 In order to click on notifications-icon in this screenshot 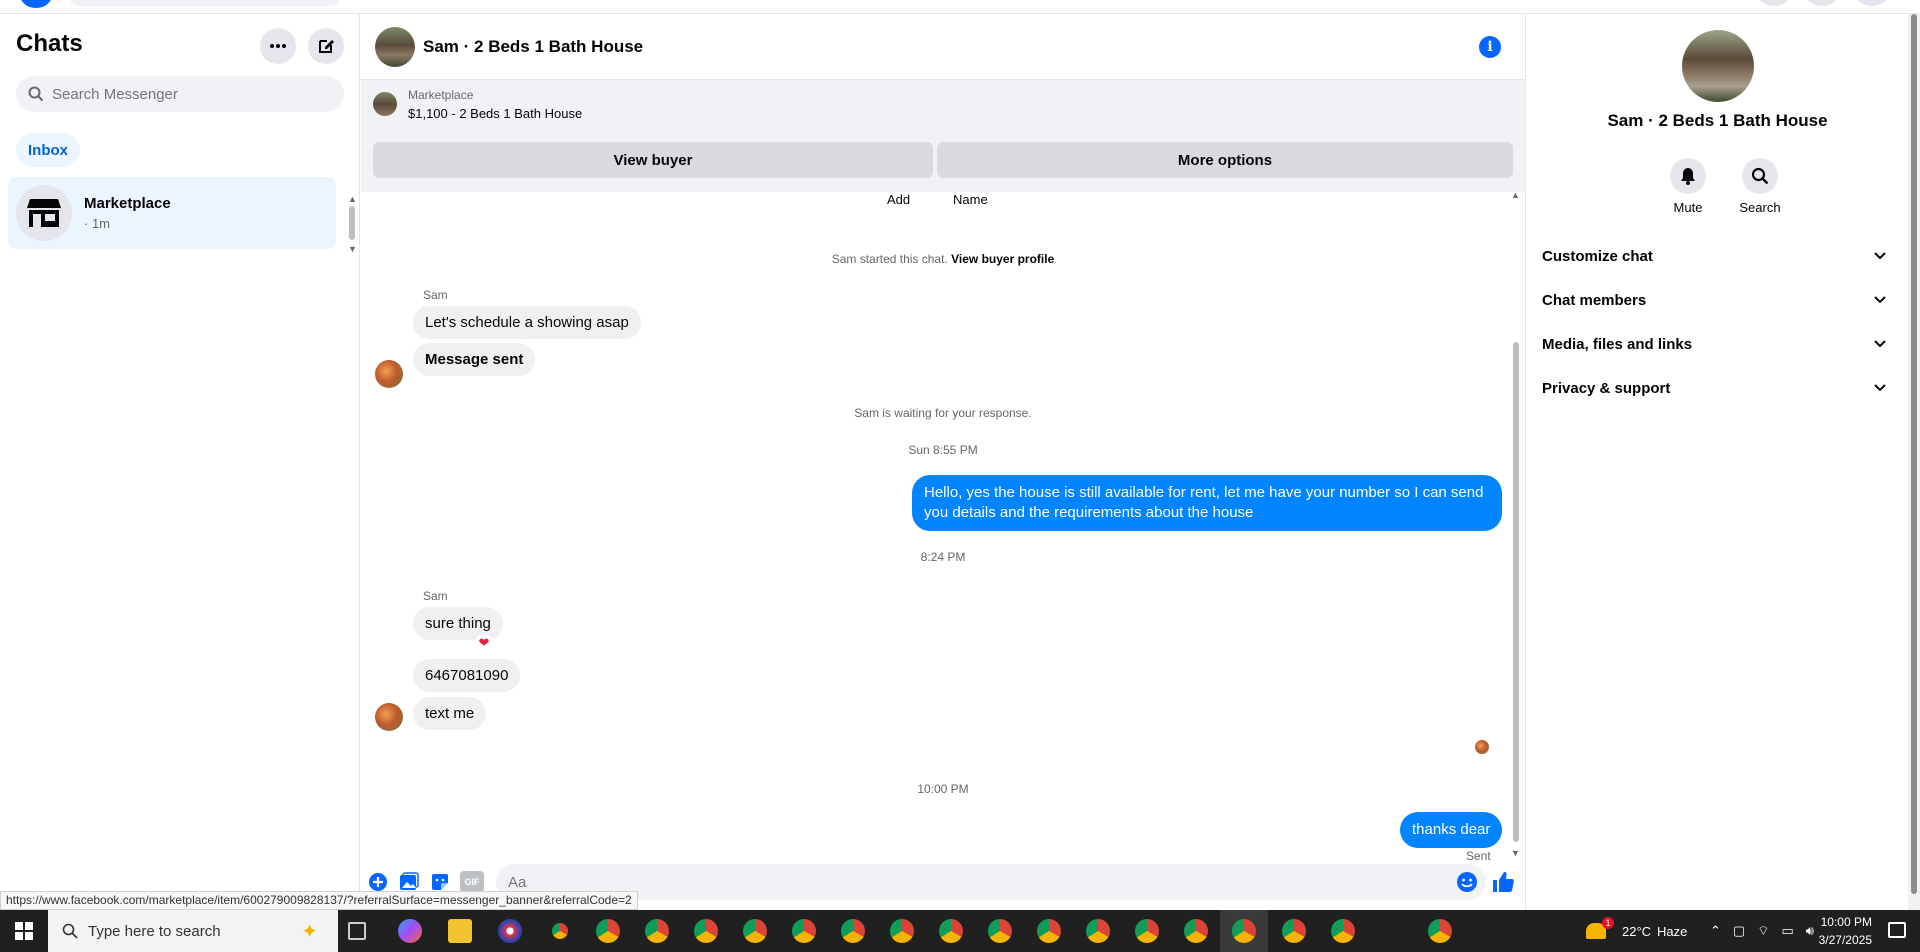, I will do `click(1822, 3)`.